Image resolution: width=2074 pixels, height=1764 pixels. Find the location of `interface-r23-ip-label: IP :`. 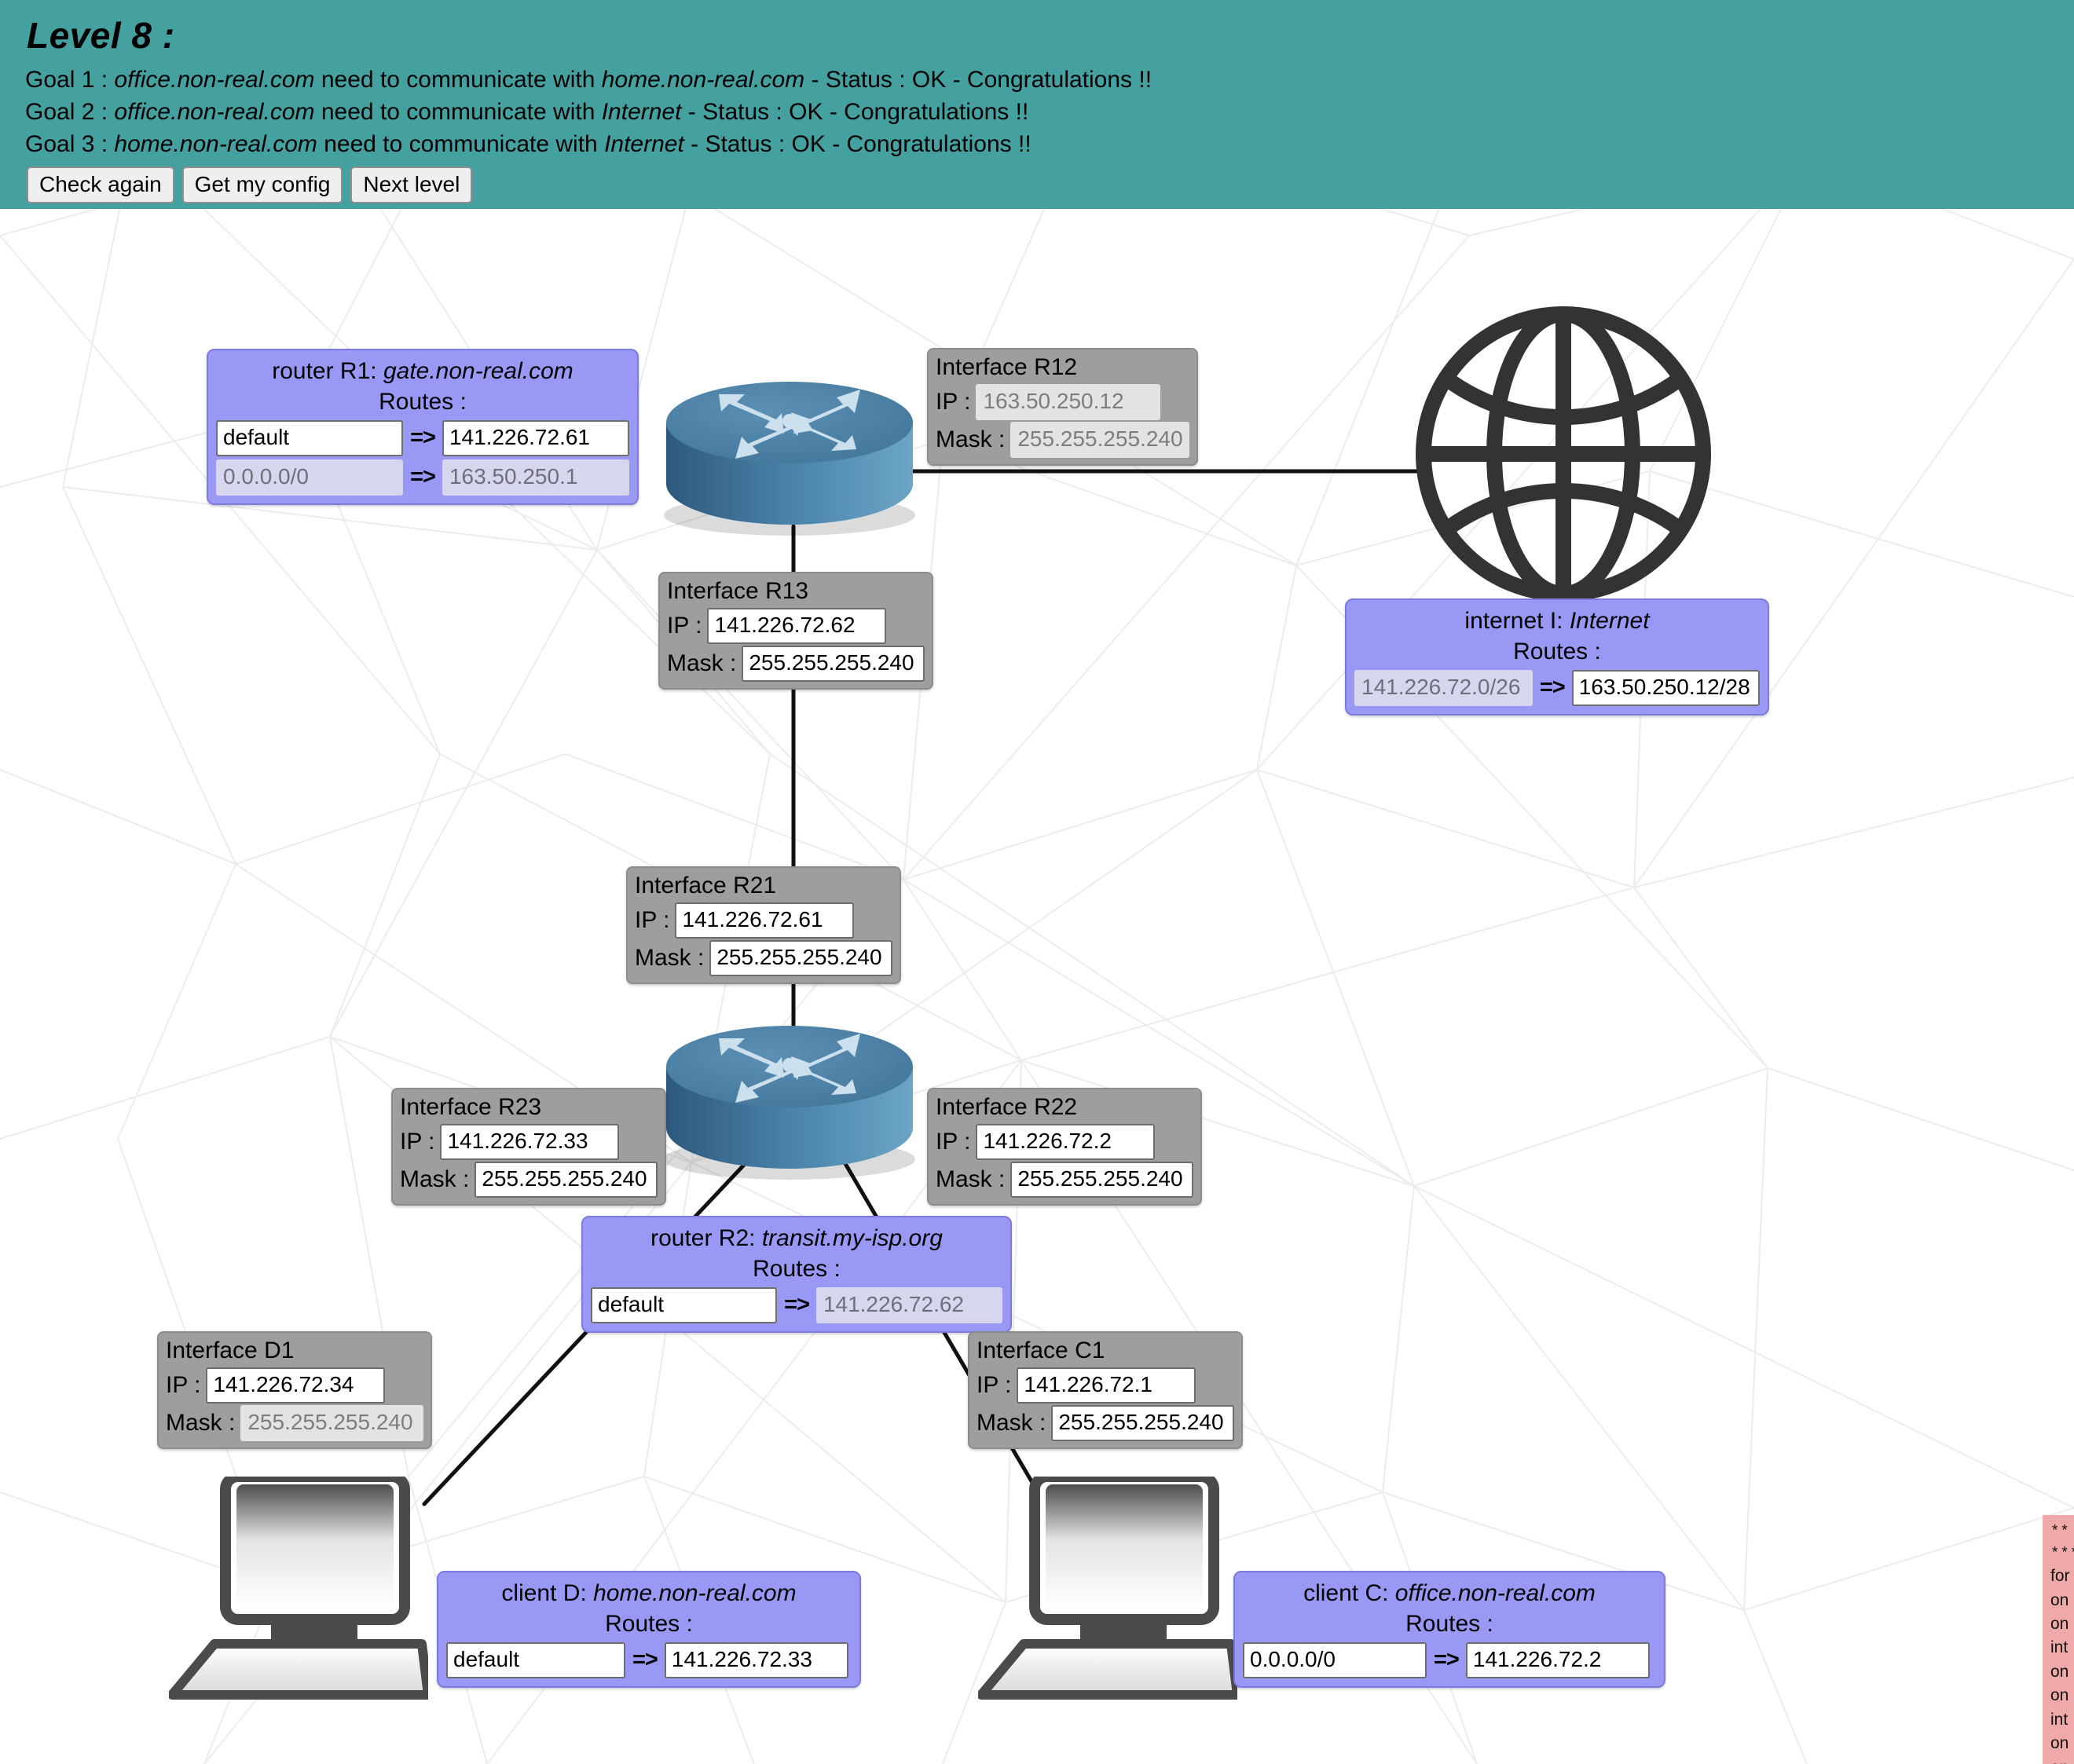

interface-r23-ip-label: IP : is located at coordinates (417, 1141).